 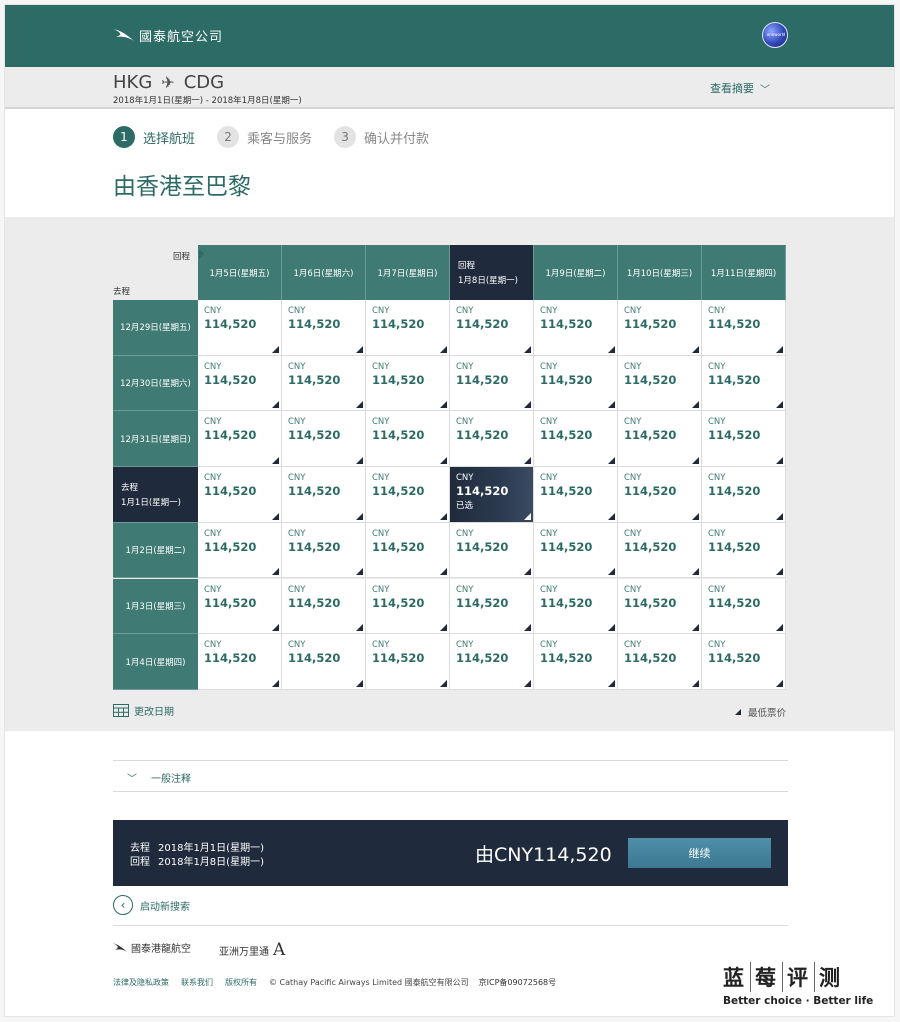 What do you see at coordinates (467, 266) in the screenshot?
I see `selected-return-tag: 回程` at bounding box center [467, 266].